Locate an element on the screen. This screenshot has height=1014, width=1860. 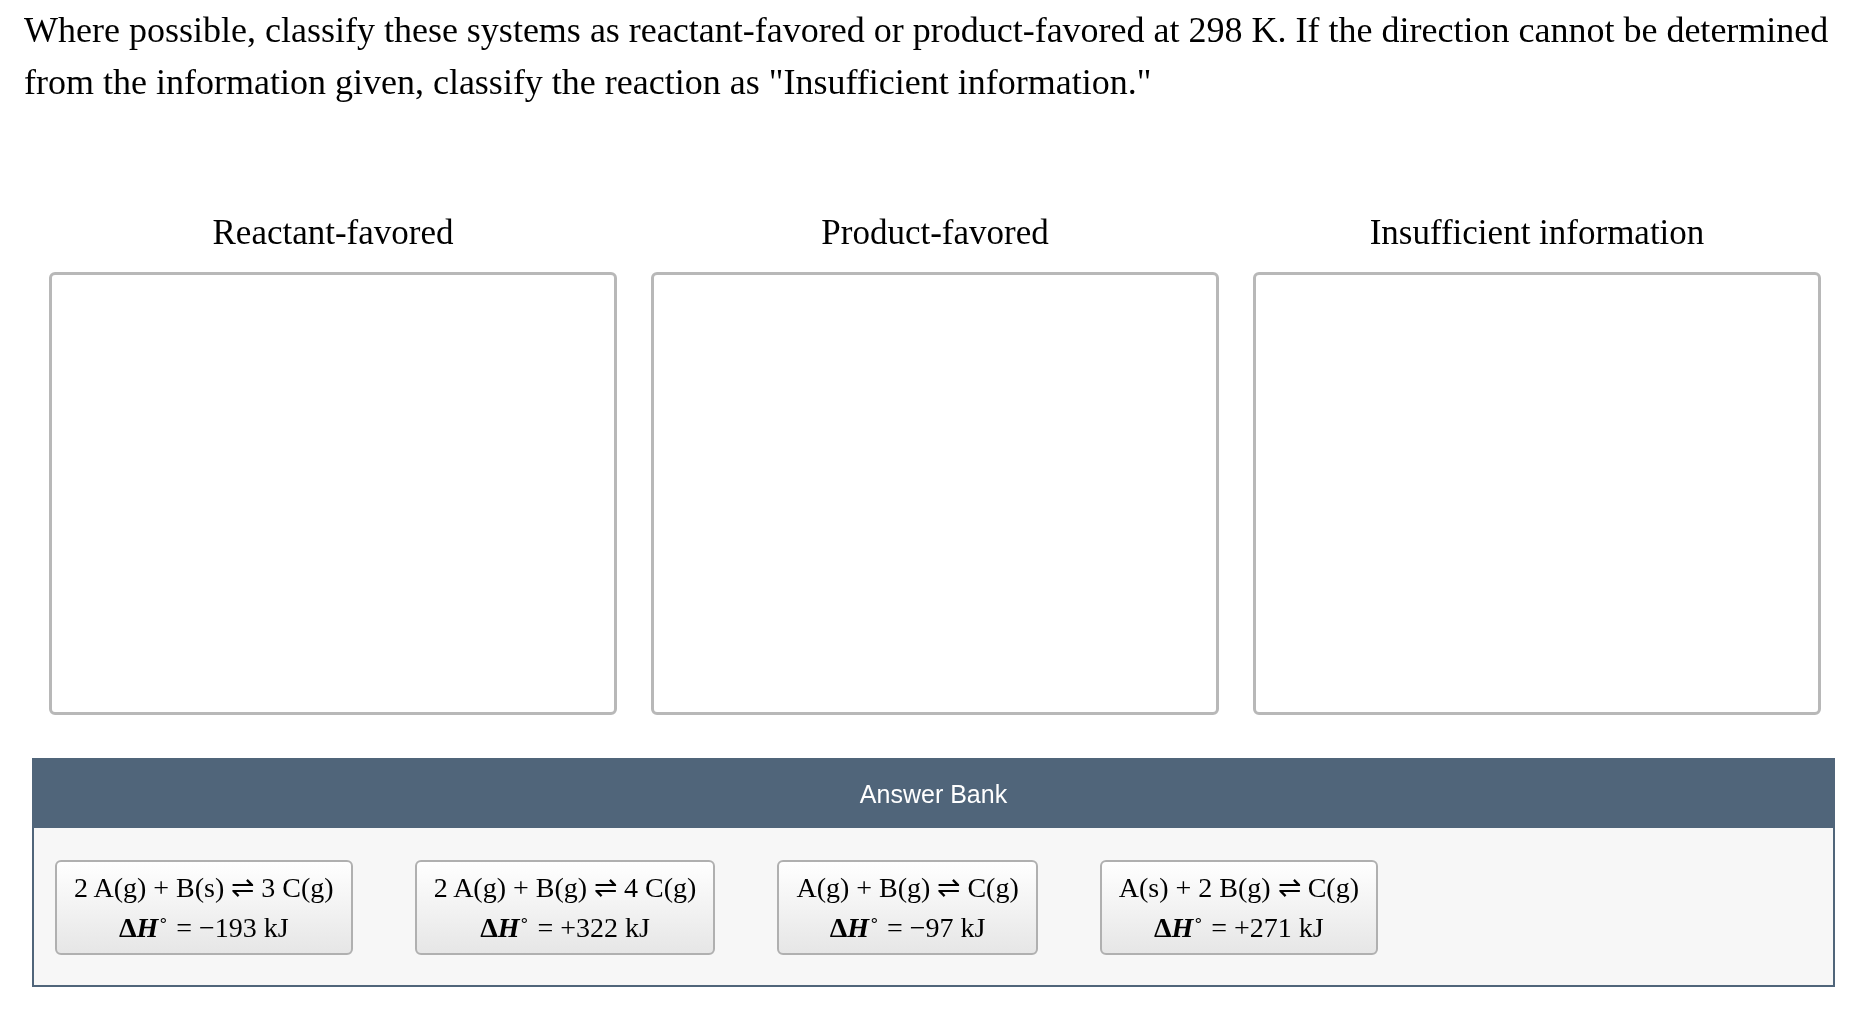
category-heading: Reactant-favored is located at coordinates (333, 233).